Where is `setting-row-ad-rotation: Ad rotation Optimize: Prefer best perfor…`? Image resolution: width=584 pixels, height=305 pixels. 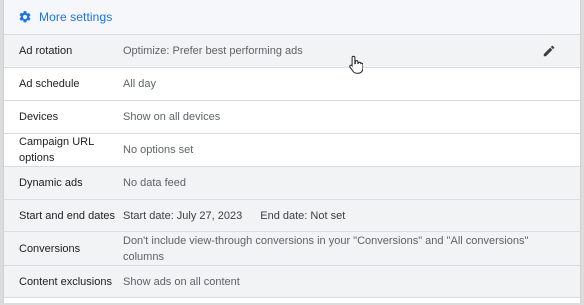
setting-row-ad-rotation: Ad rotation Optimize: Prefer best perfor… is located at coordinates (292, 51).